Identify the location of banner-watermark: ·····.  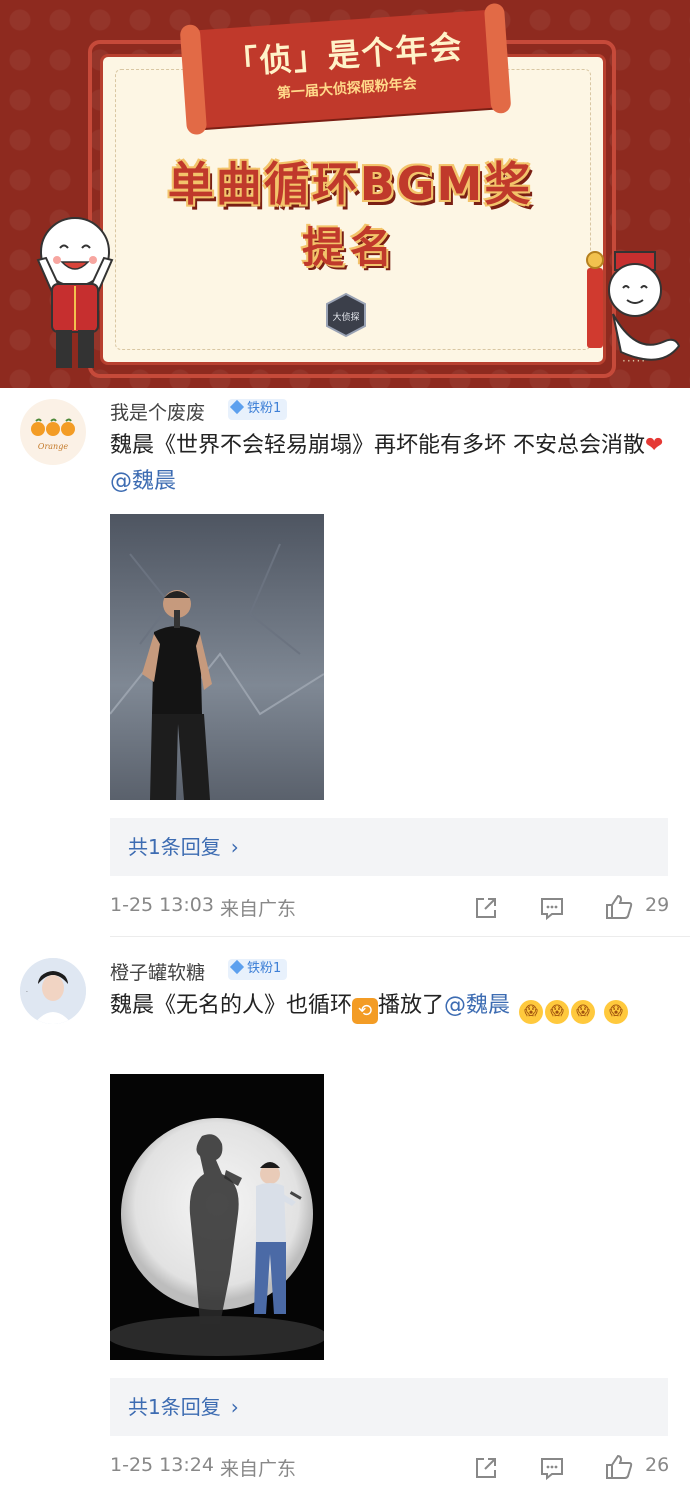
(634, 361).